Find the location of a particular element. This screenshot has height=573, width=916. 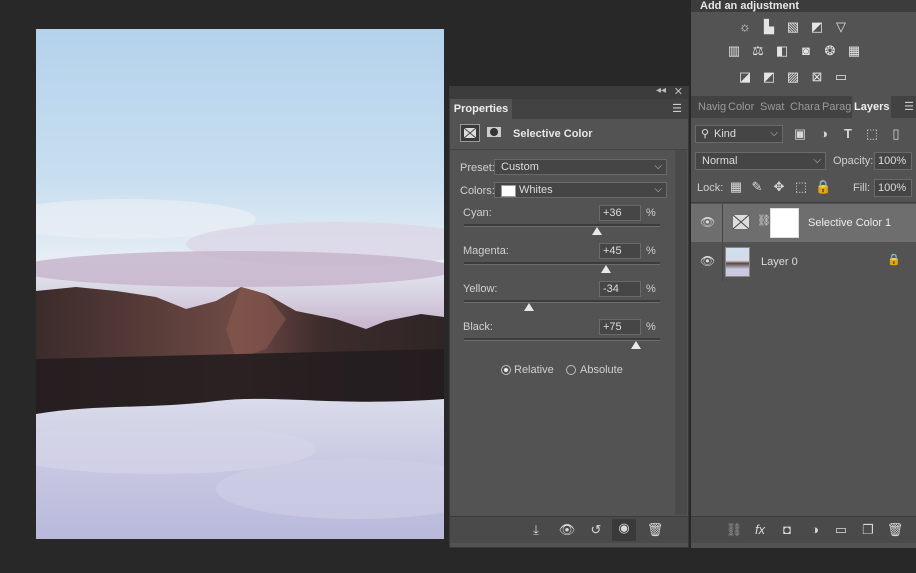

vibrance-icon: ▽ is located at coordinates (841, 27).